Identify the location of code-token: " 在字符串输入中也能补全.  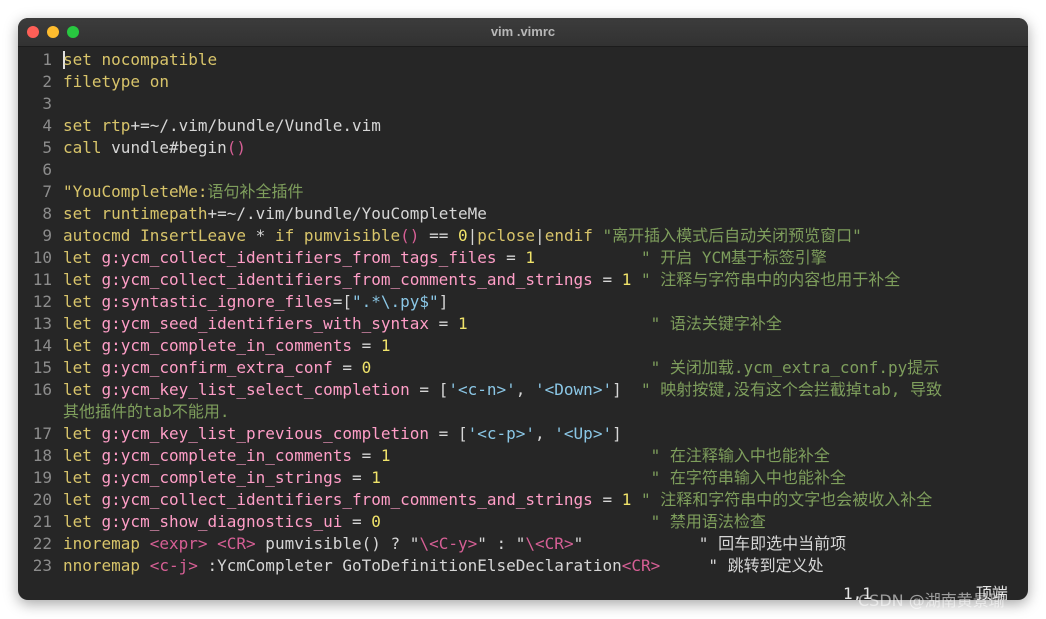
(613, 477).